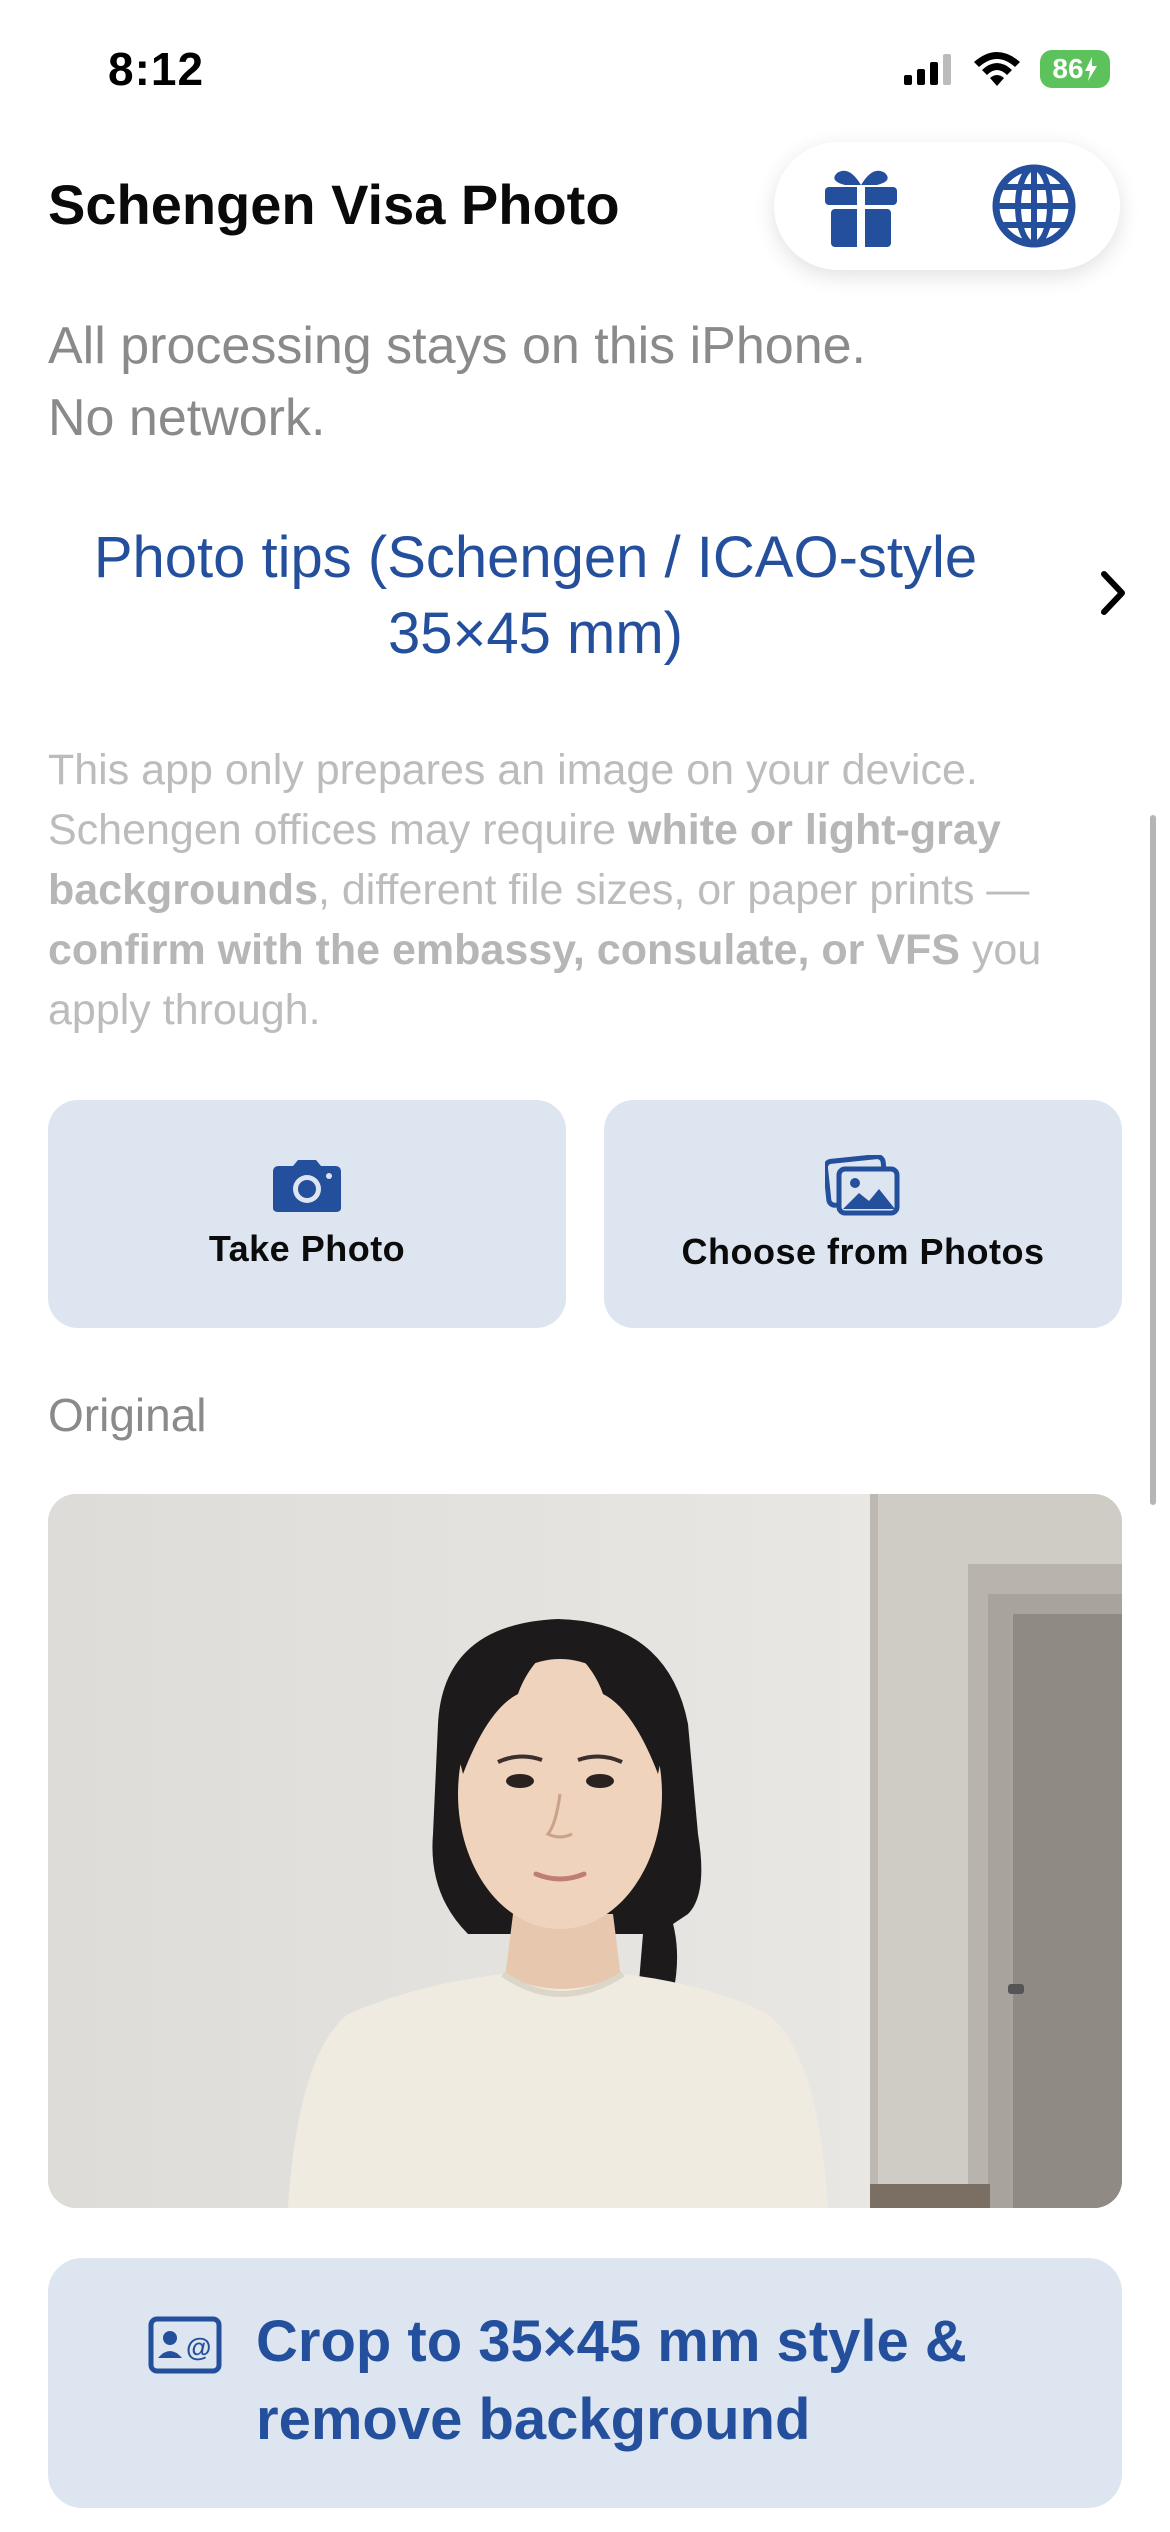  I want to click on take-photo-label: Take Photo, so click(307, 1248).